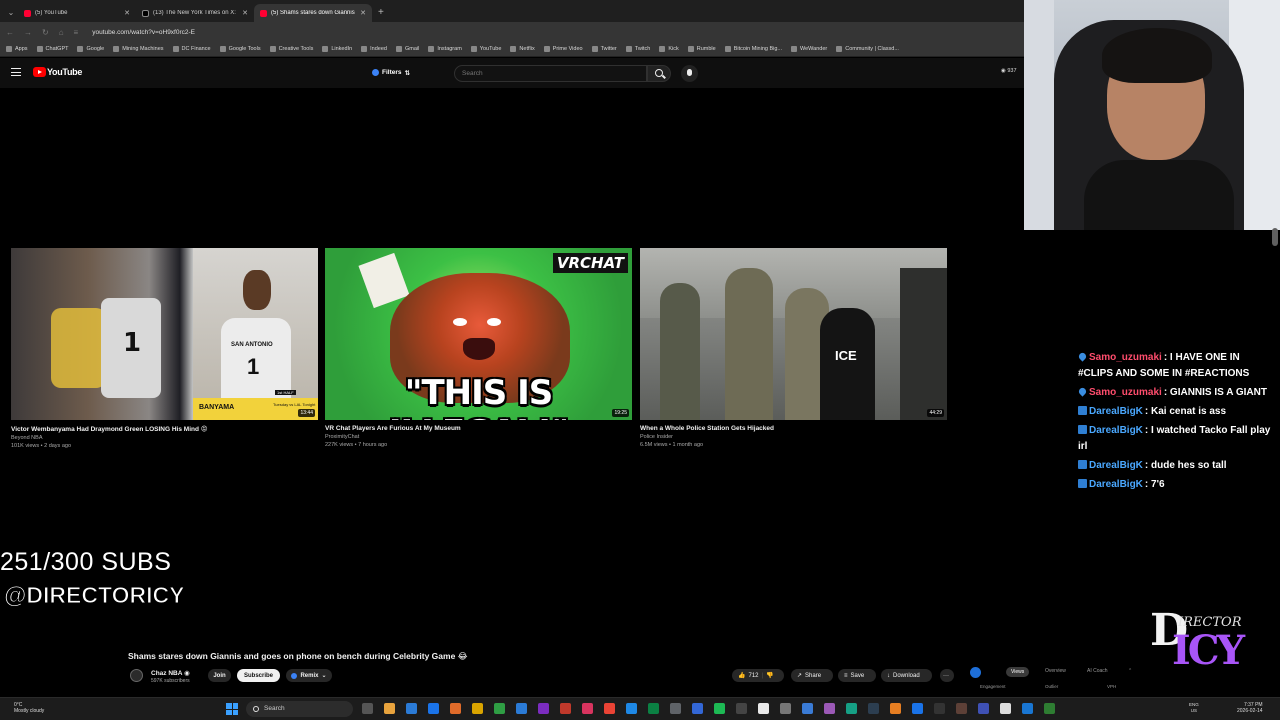  Describe the element at coordinates (76, 32) in the screenshot. I see `site-info-icon: ≡` at that location.